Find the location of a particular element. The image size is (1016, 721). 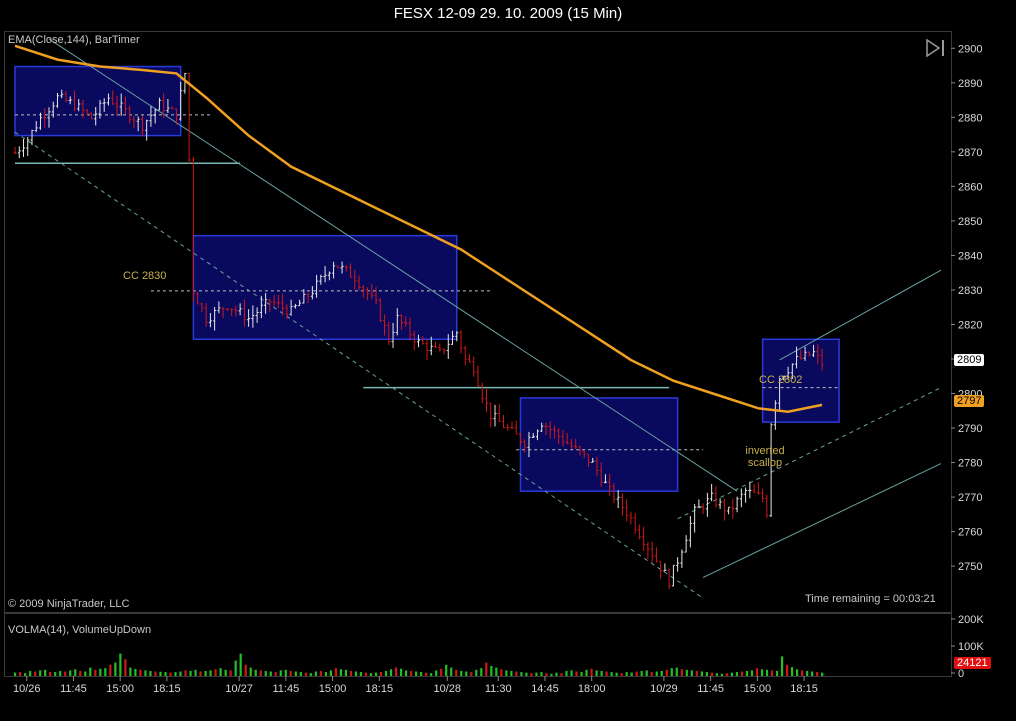

price-tick-label: 2850 is located at coordinates (970, 222).